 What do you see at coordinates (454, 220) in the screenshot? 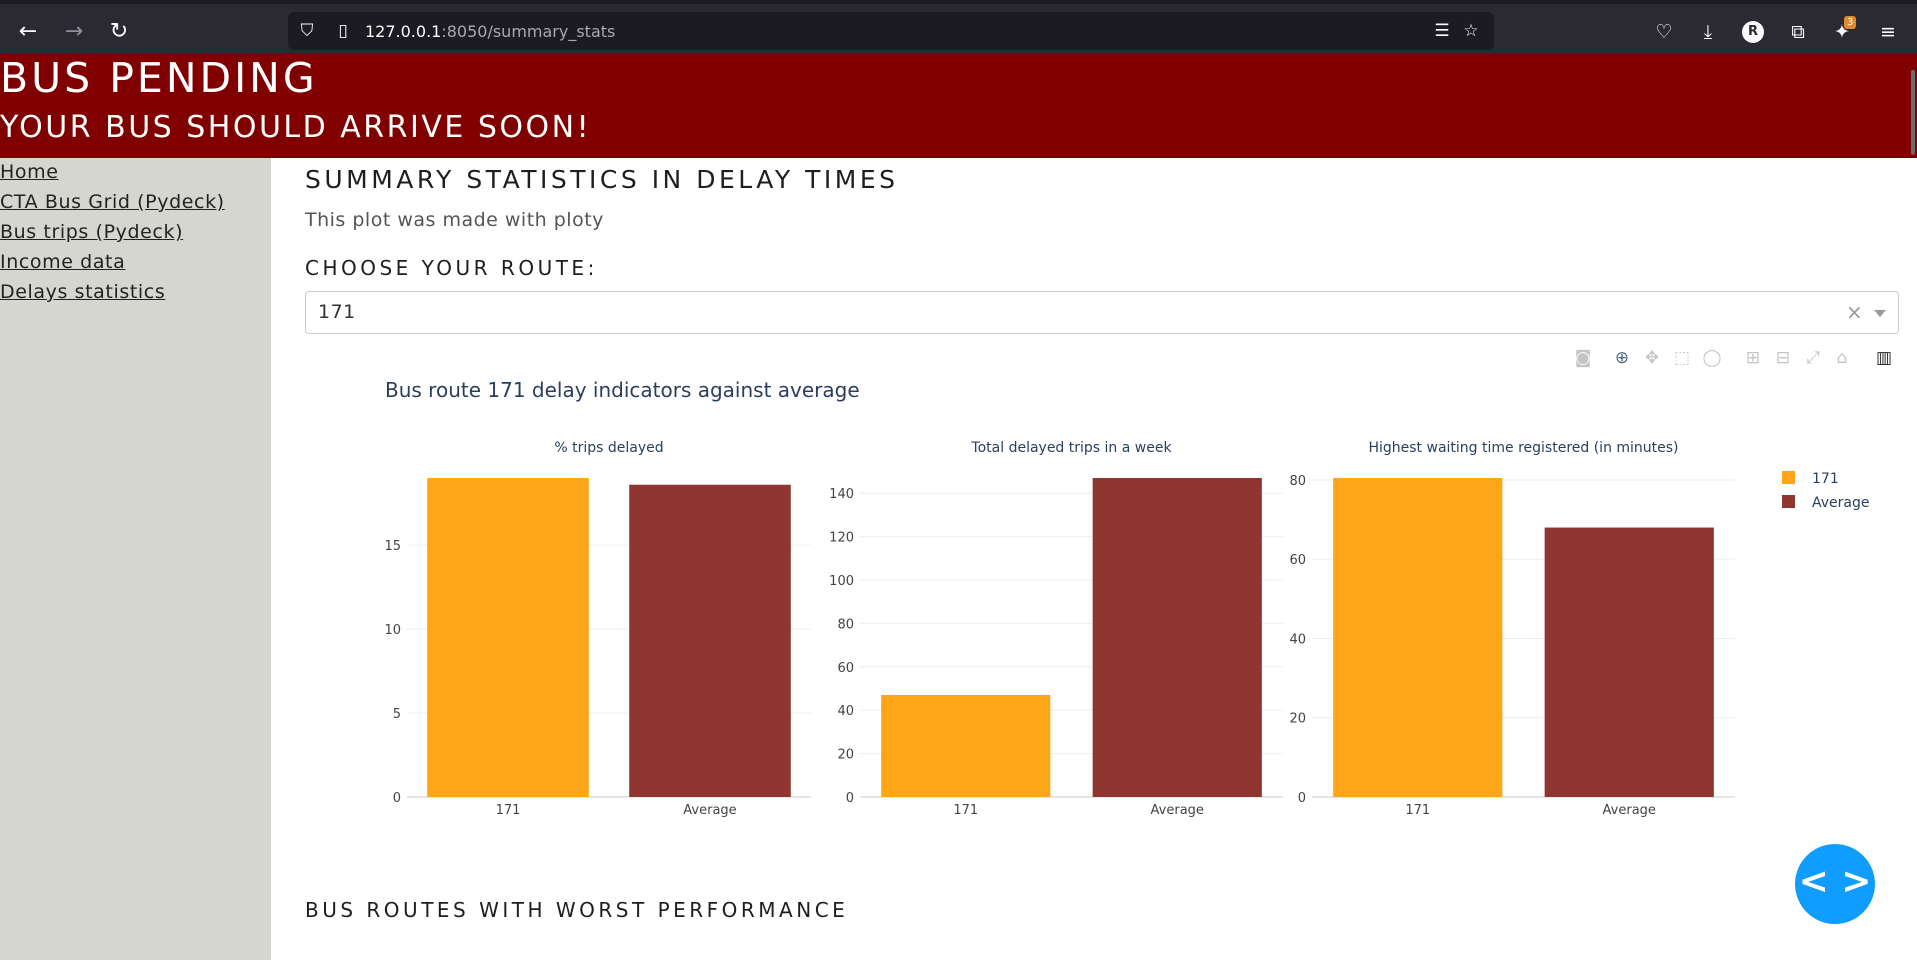
I see `plot-note: This plot was made with ploty` at bounding box center [454, 220].